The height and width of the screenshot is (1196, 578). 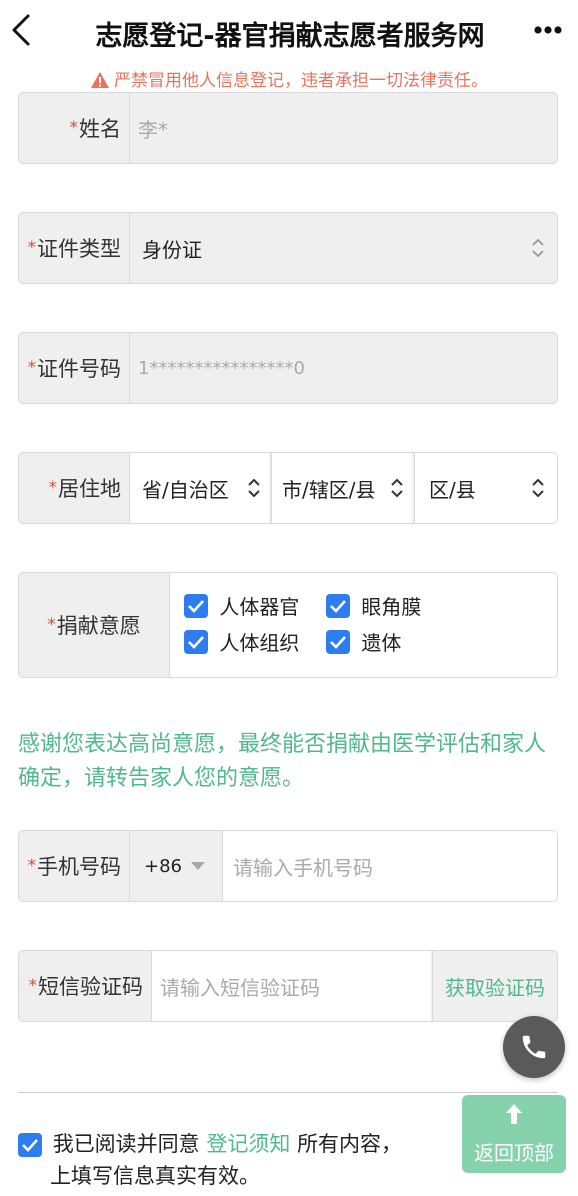 What do you see at coordinates (85, 489) in the screenshot?
I see `residence-label: * 居住地` at bounding box center [85, 489].